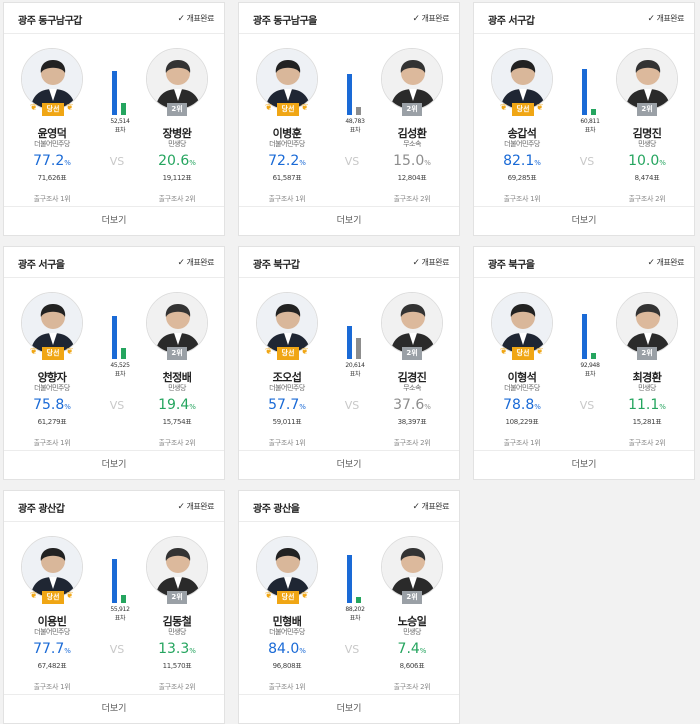  What do you see at coordinates (644, 161) in the screenshot?
I see `runnerup-percent-value: 10.0` at bounding box center [644, 161].